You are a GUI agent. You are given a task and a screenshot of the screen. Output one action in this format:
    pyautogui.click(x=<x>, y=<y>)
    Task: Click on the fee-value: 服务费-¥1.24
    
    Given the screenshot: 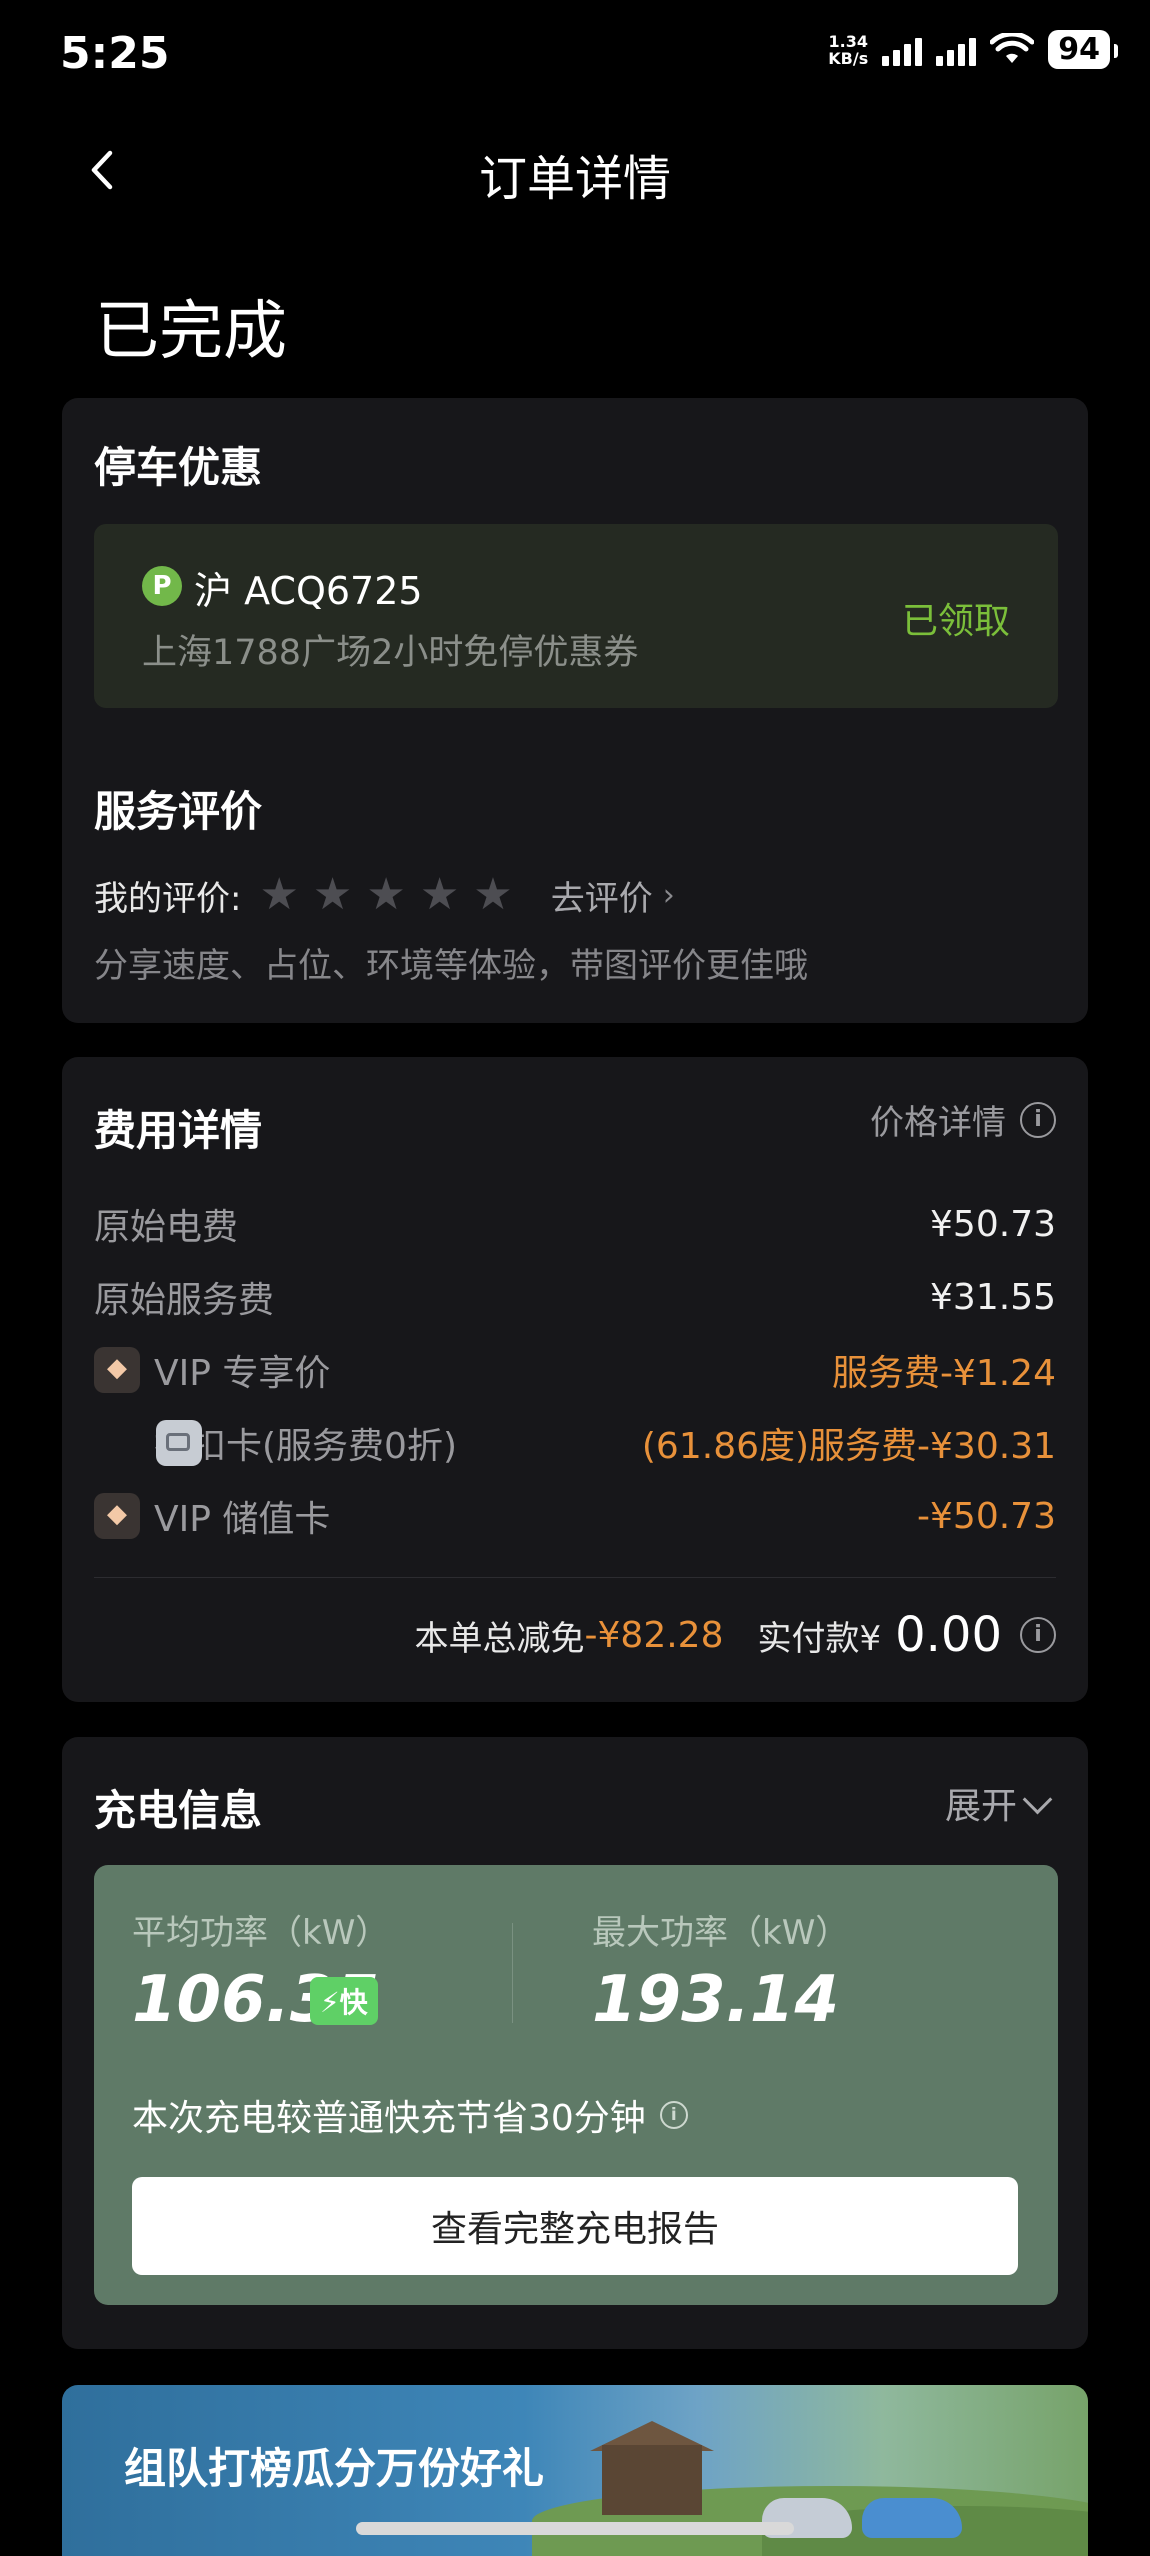 What is the action you would take?
    pyautogui.click(x=943, y=1373)
    